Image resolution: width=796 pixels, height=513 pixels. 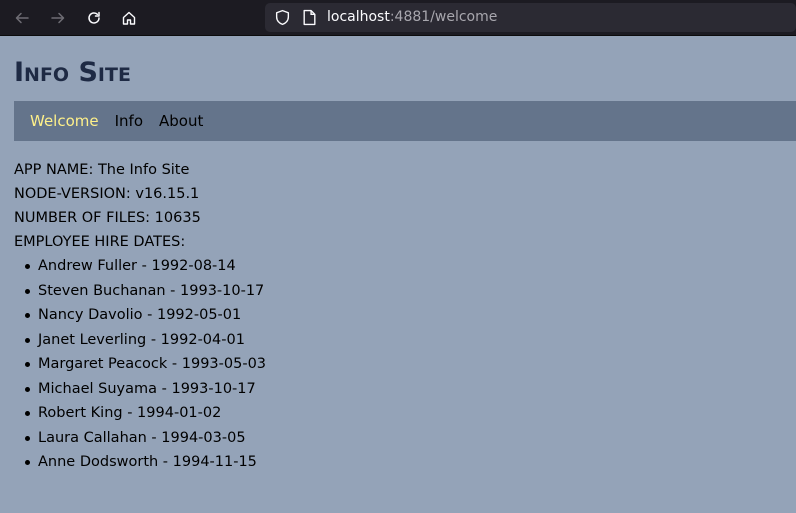 I want to click on shield-icon, so click(x=282, y=17).